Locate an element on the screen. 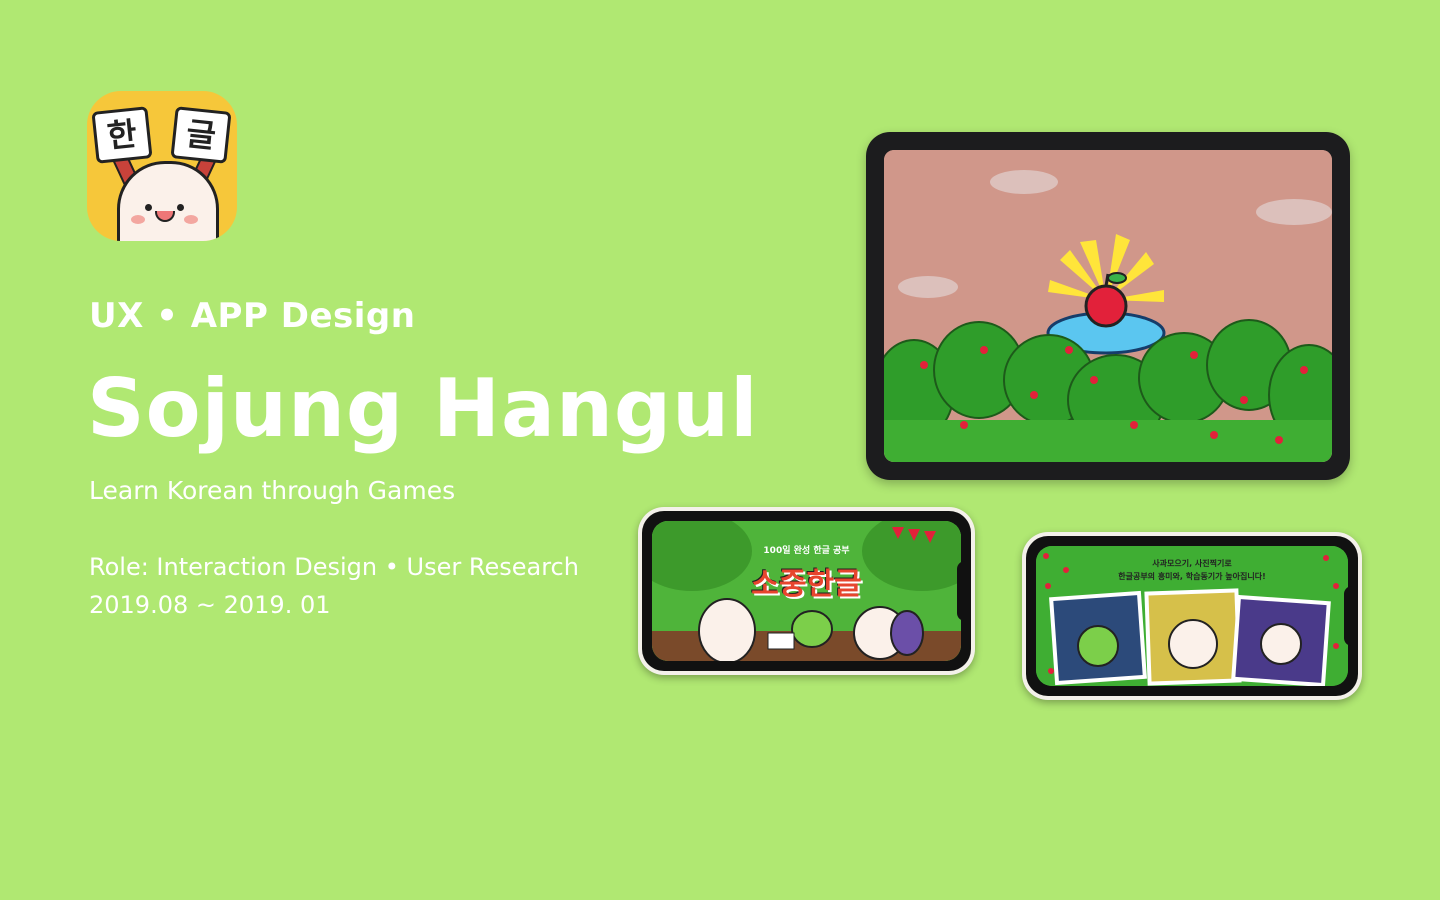 The image size is (1440, 900). apple-game-scene is located at coordinates (1108, 306).